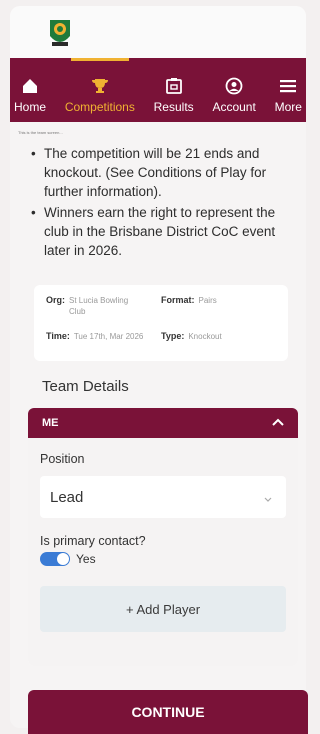 The width and height of the screenshot is (320, 734). Describe the element at coordinates (234, 86) in the screenshot. I see `account-icon` at that location.